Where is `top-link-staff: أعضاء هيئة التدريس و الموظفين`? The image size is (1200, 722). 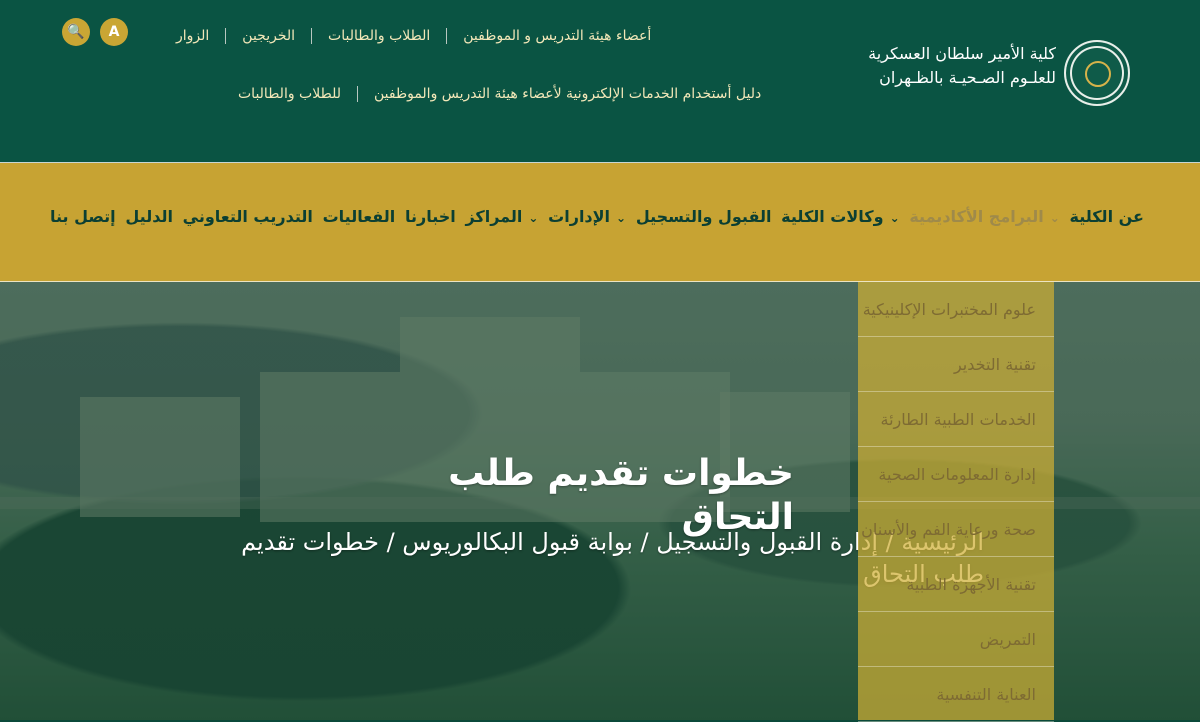
top-link-staff: أعضاء هيئة التدريس و الموظفين is located at coordinates (557, 36).